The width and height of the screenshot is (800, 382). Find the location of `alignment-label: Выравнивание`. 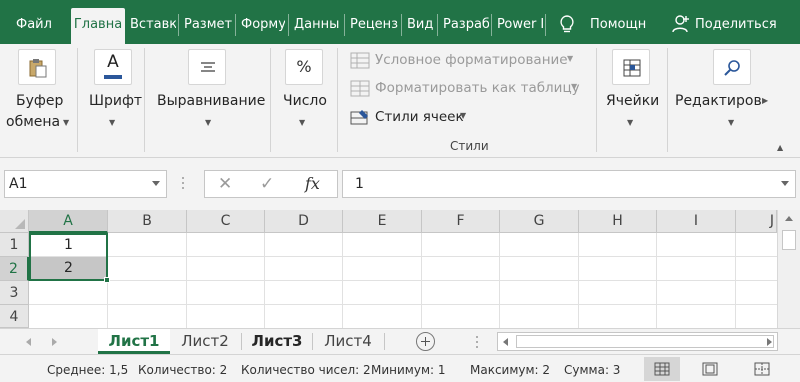

alignment-label: Выравнивание is located at coordinates (211, 101).